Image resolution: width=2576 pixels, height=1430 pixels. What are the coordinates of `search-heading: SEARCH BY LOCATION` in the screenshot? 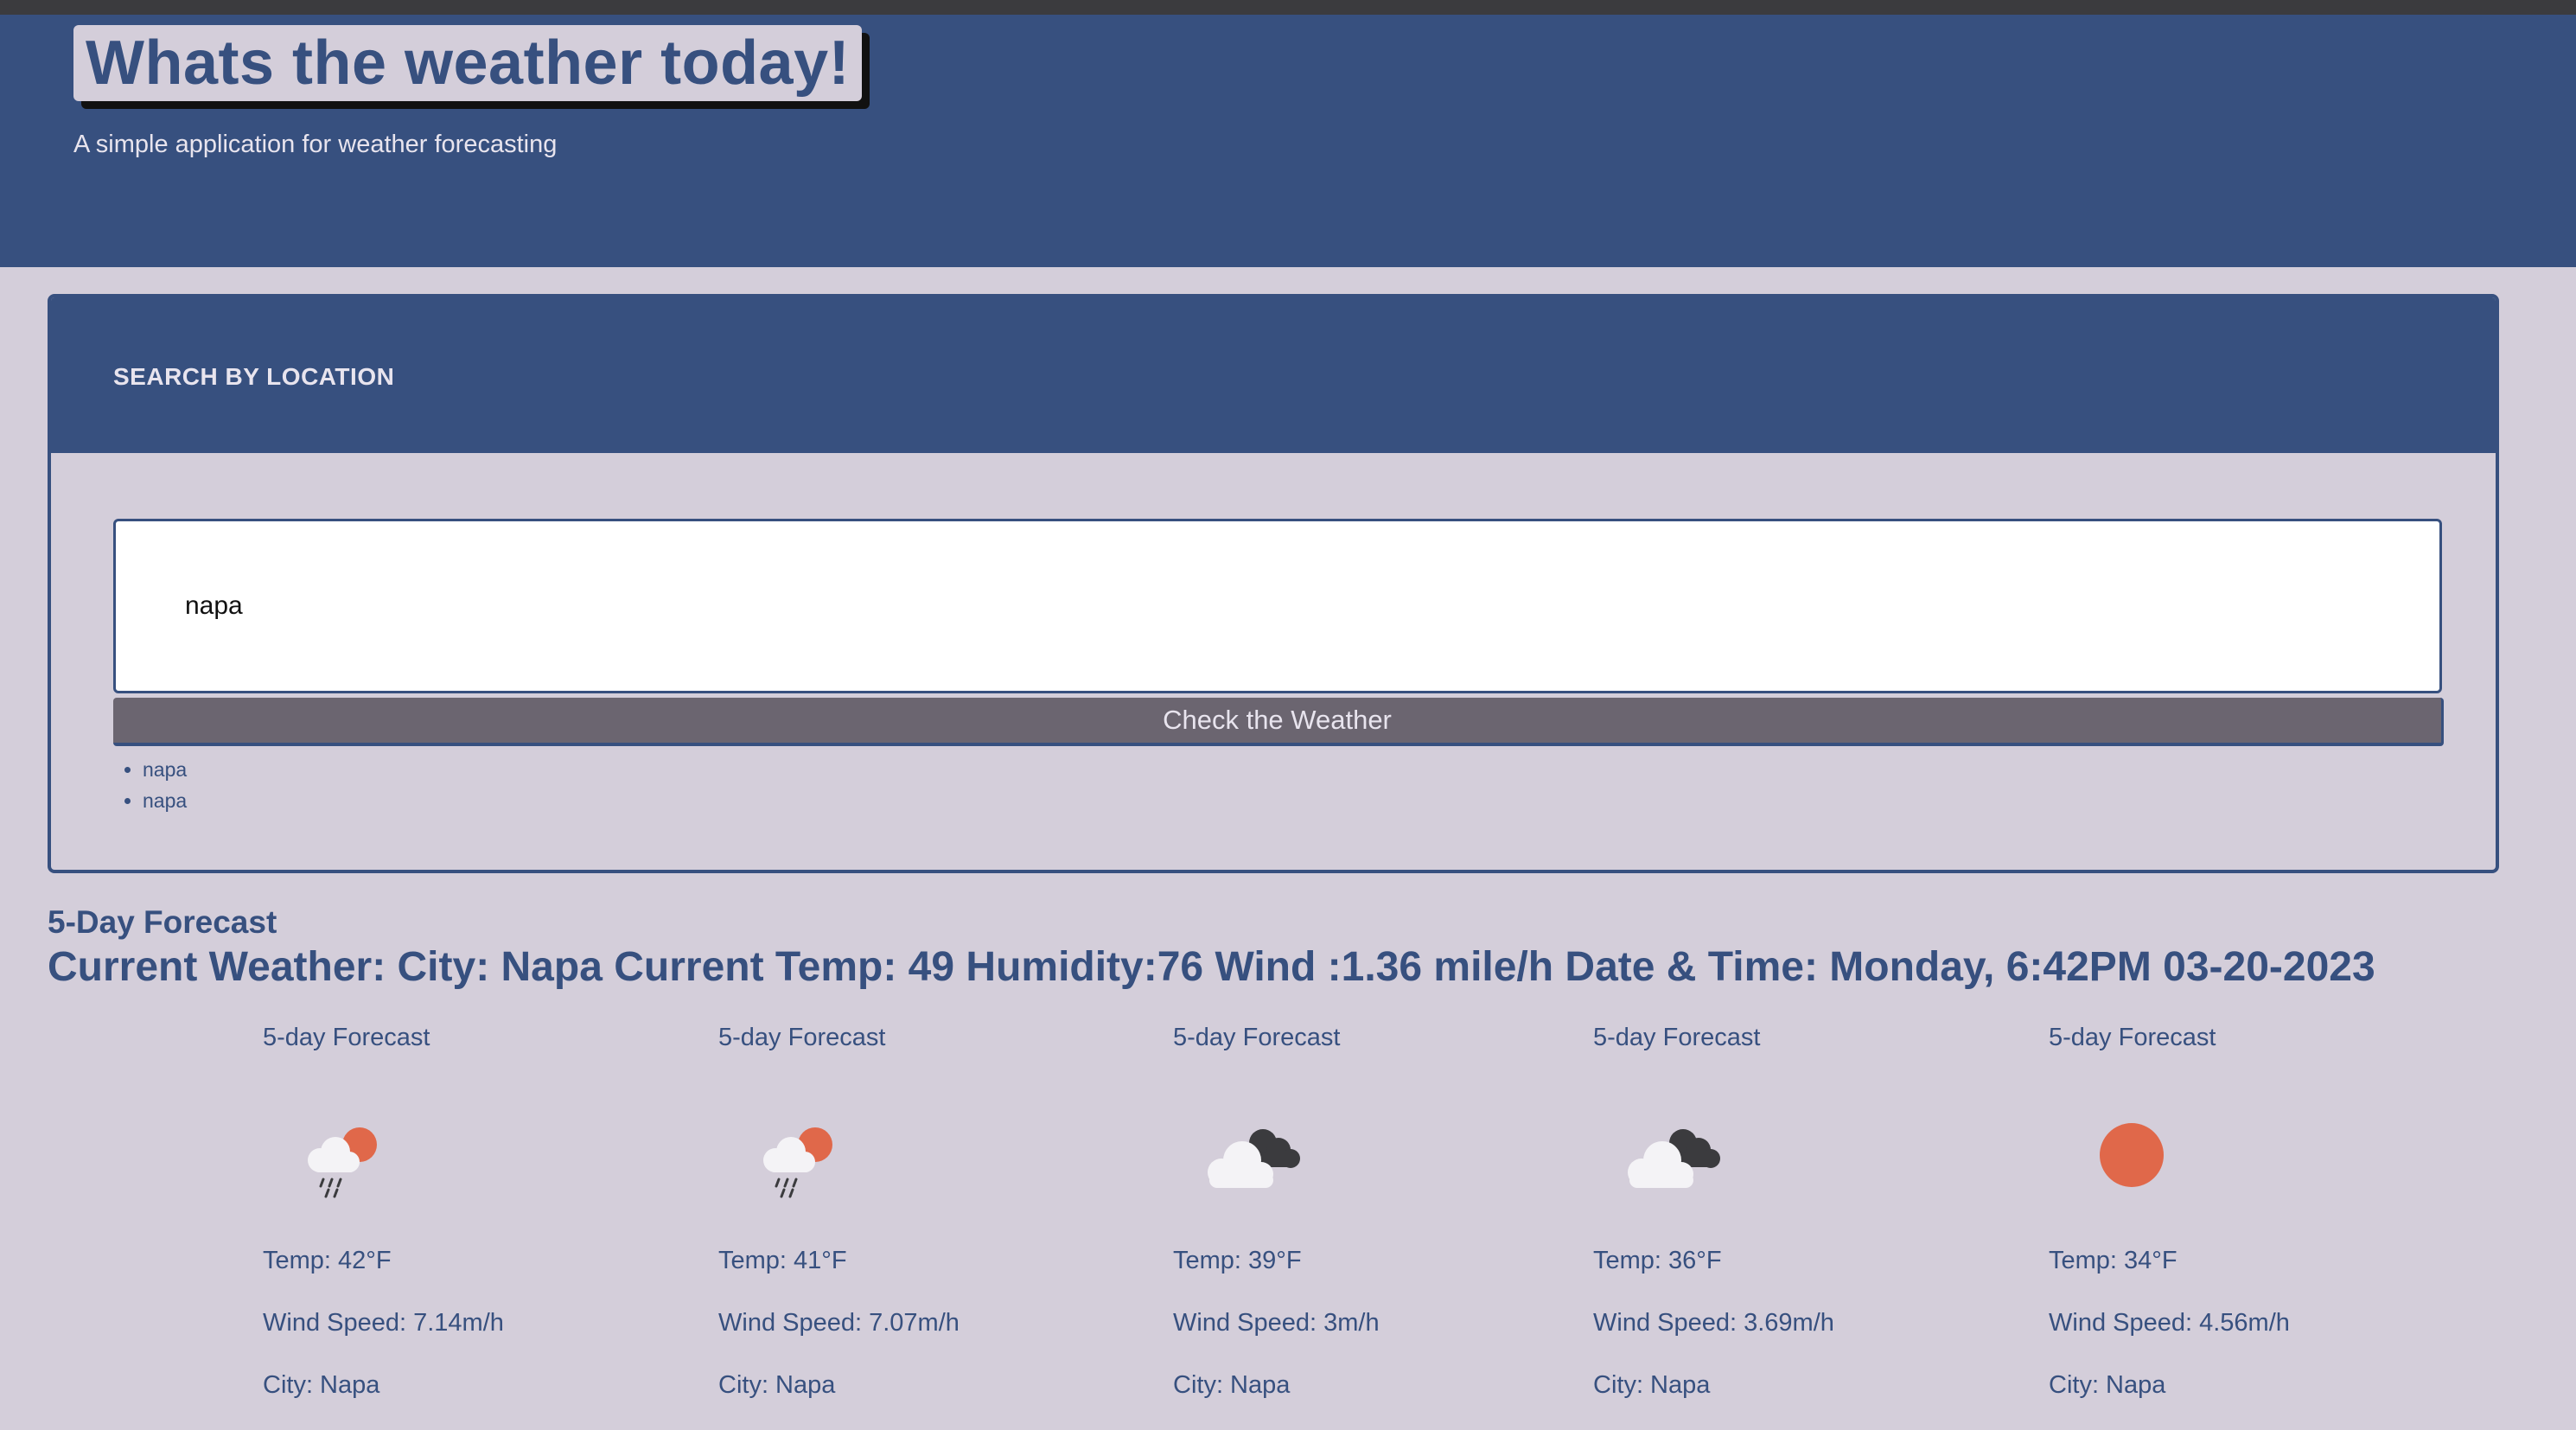 It's located at (254, 376).